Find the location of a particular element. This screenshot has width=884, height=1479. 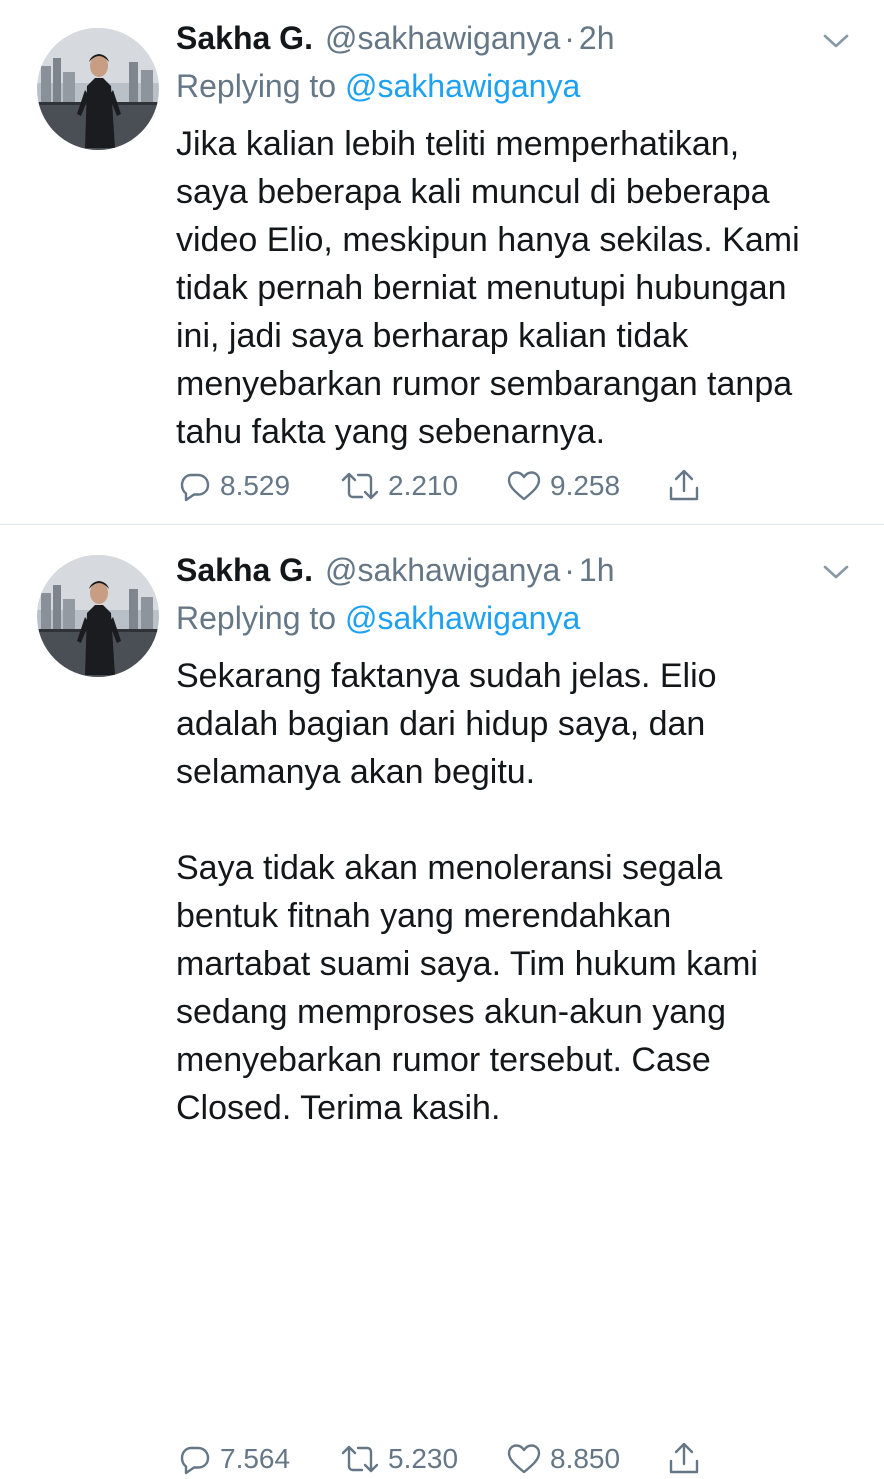

tweet-text-line: saya beberapa kali muncul di beberapa is located at coordinates (473, 192).